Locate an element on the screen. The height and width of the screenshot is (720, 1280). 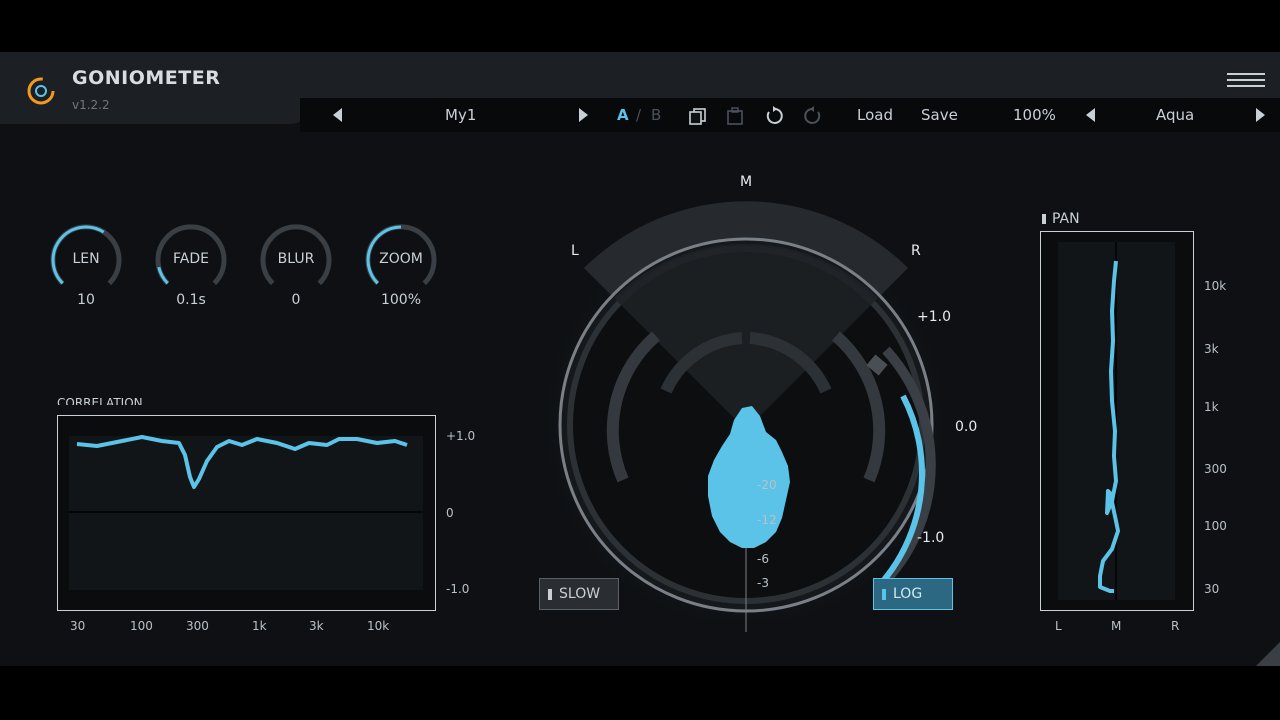
menu-icon is located at coordinates (1246, 82).